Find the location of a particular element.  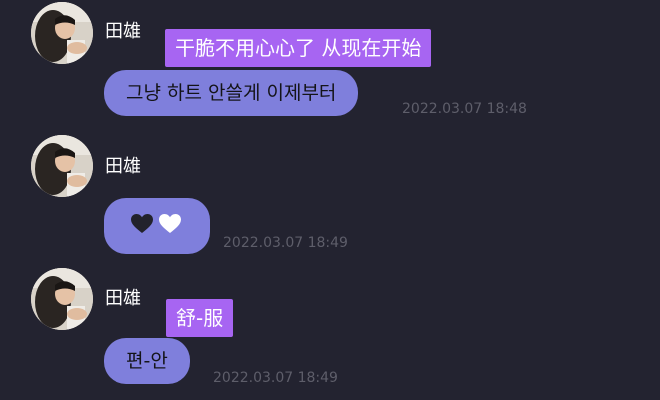

highlight-caption: 干脆不用心心了 从现在开始 is located at coordinates (298, 48).